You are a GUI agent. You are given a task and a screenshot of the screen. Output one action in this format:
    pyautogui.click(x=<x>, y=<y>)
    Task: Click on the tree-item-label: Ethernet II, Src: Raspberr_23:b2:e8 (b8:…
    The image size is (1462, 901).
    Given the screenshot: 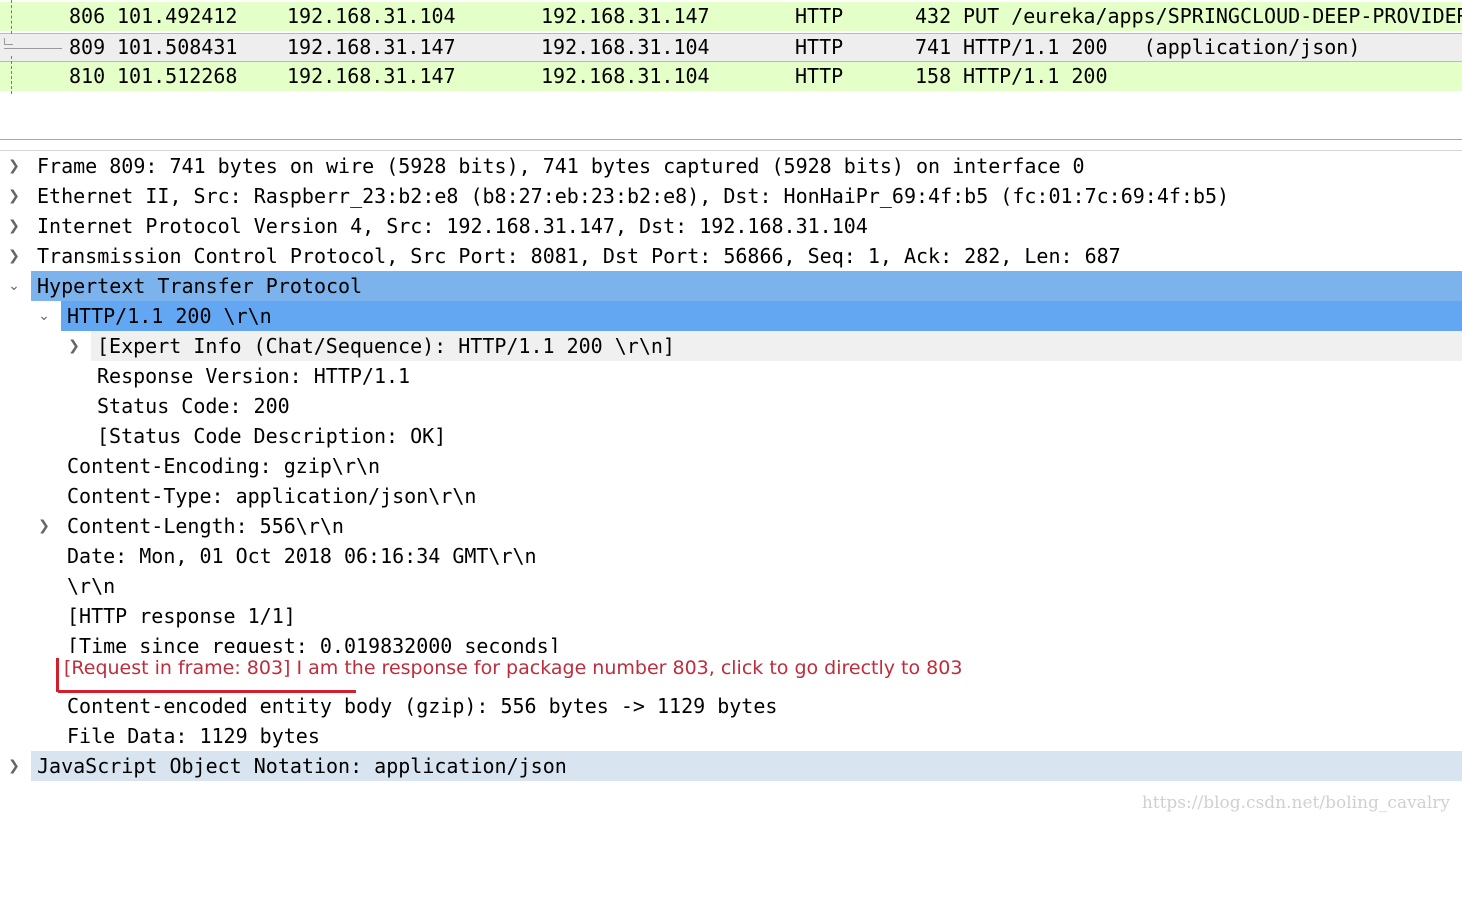 What is the action you would take?
    pyautogui.click(x=633, y=196)
    